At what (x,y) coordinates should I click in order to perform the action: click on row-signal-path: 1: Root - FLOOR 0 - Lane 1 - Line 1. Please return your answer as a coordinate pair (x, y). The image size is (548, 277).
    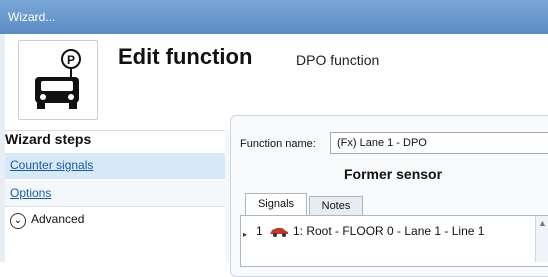
    Looking at the image, I should click on (389, 231).